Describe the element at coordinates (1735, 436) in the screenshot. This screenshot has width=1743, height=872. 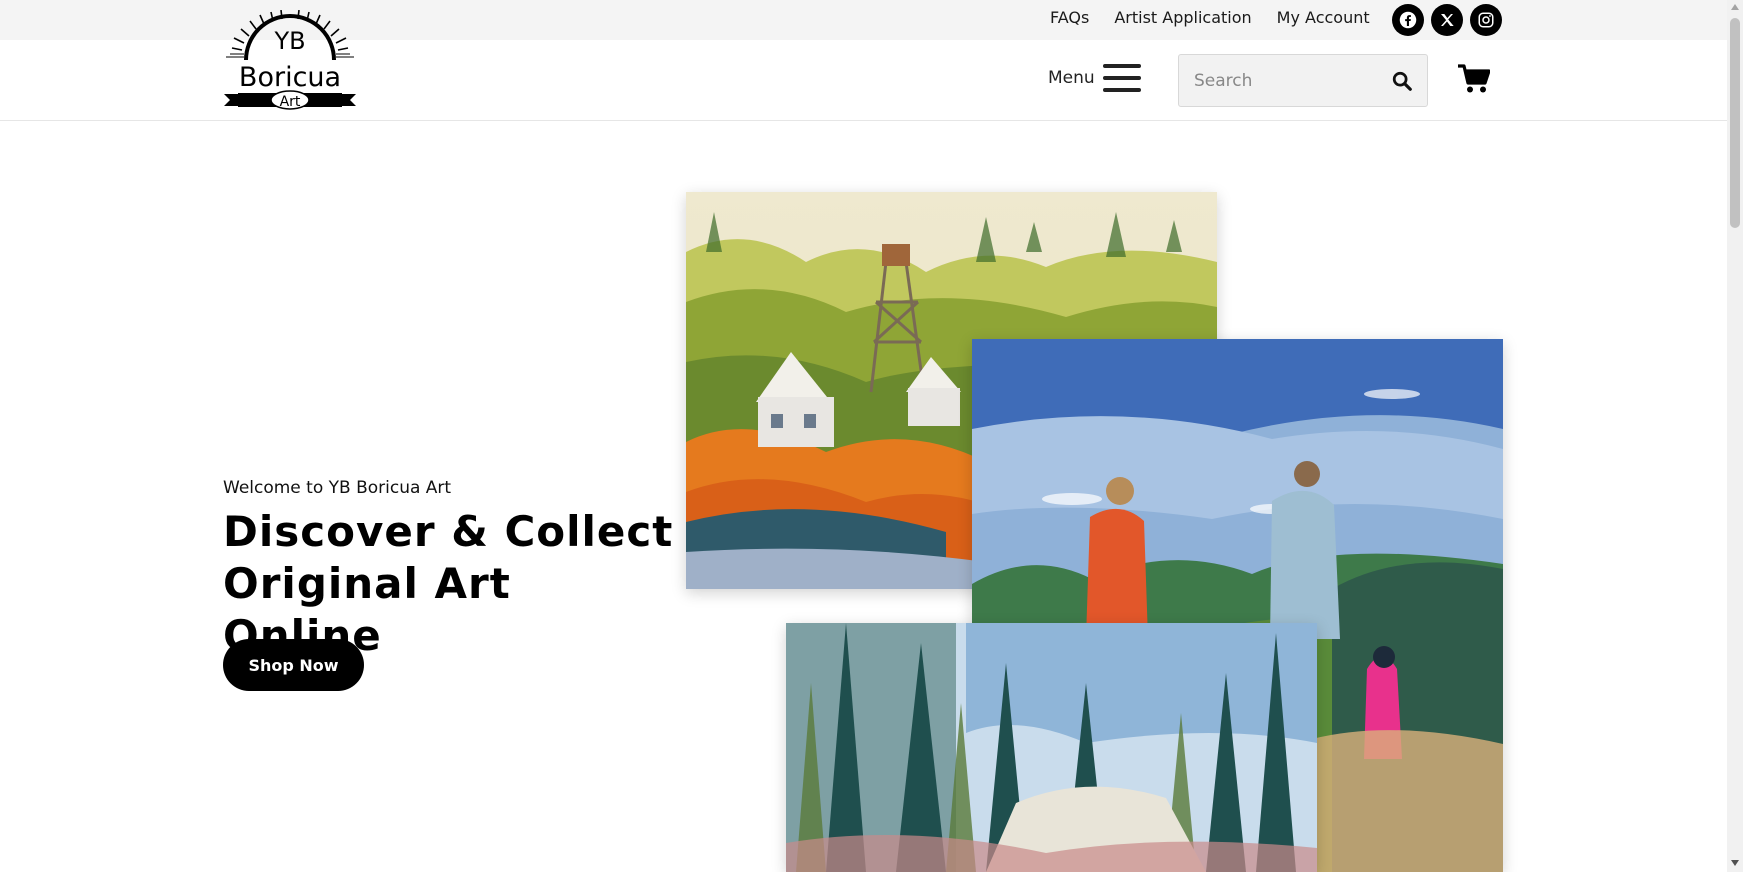
I see `page-scrollbar` at that location.